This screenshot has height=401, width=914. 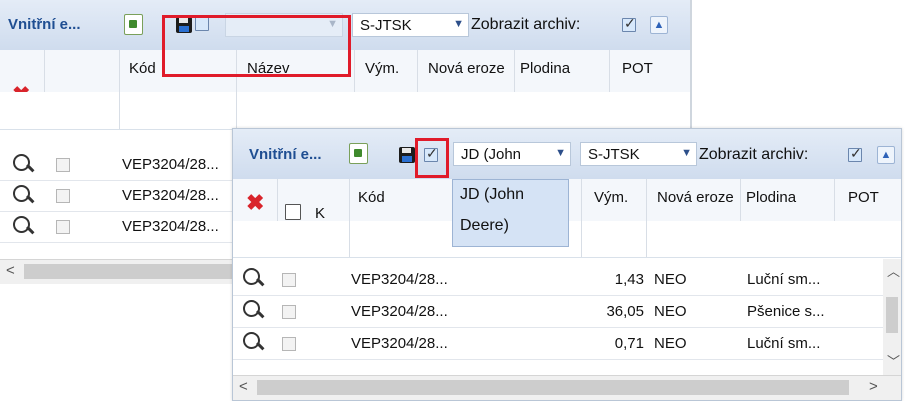 I want to click on back-crs-combo: S-JTSK ▼, so click(x=410, y=25).